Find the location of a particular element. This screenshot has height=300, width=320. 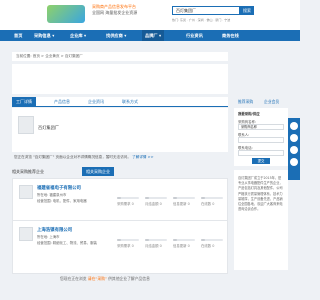

nav-item-news: 行业资讯 is located at coordinates (194, 35).